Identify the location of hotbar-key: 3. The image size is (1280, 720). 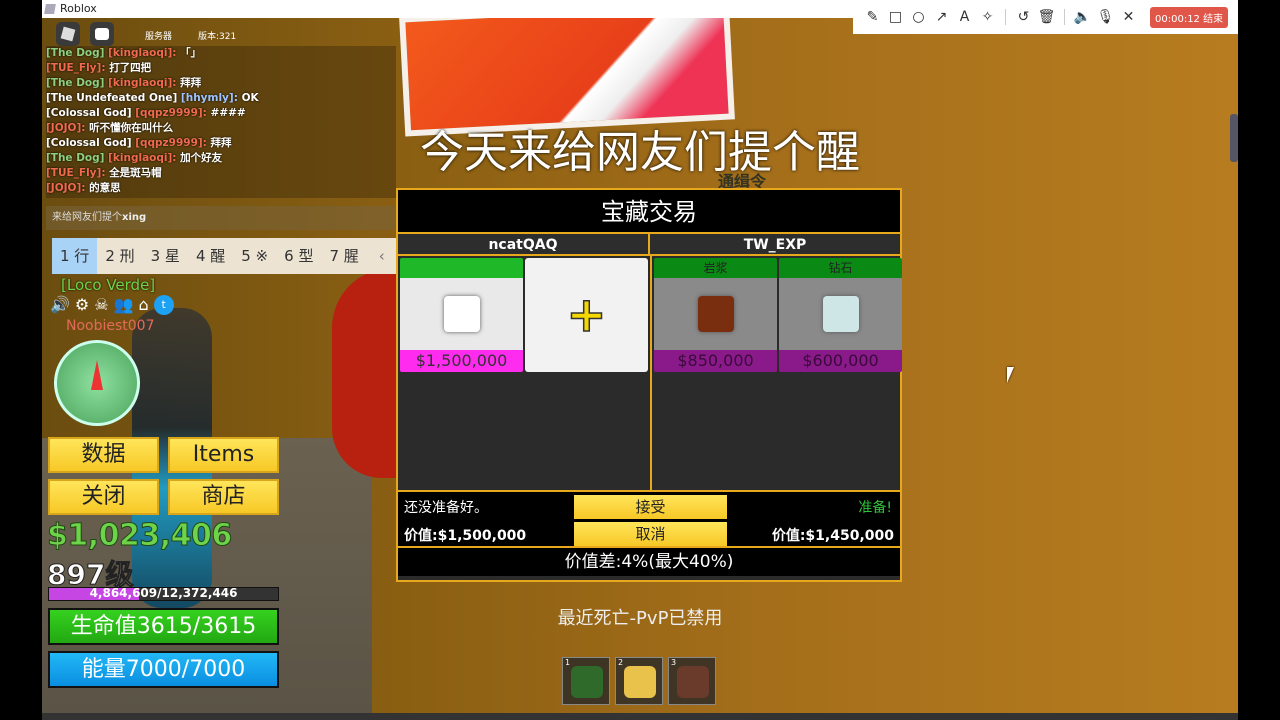
(674, 662).